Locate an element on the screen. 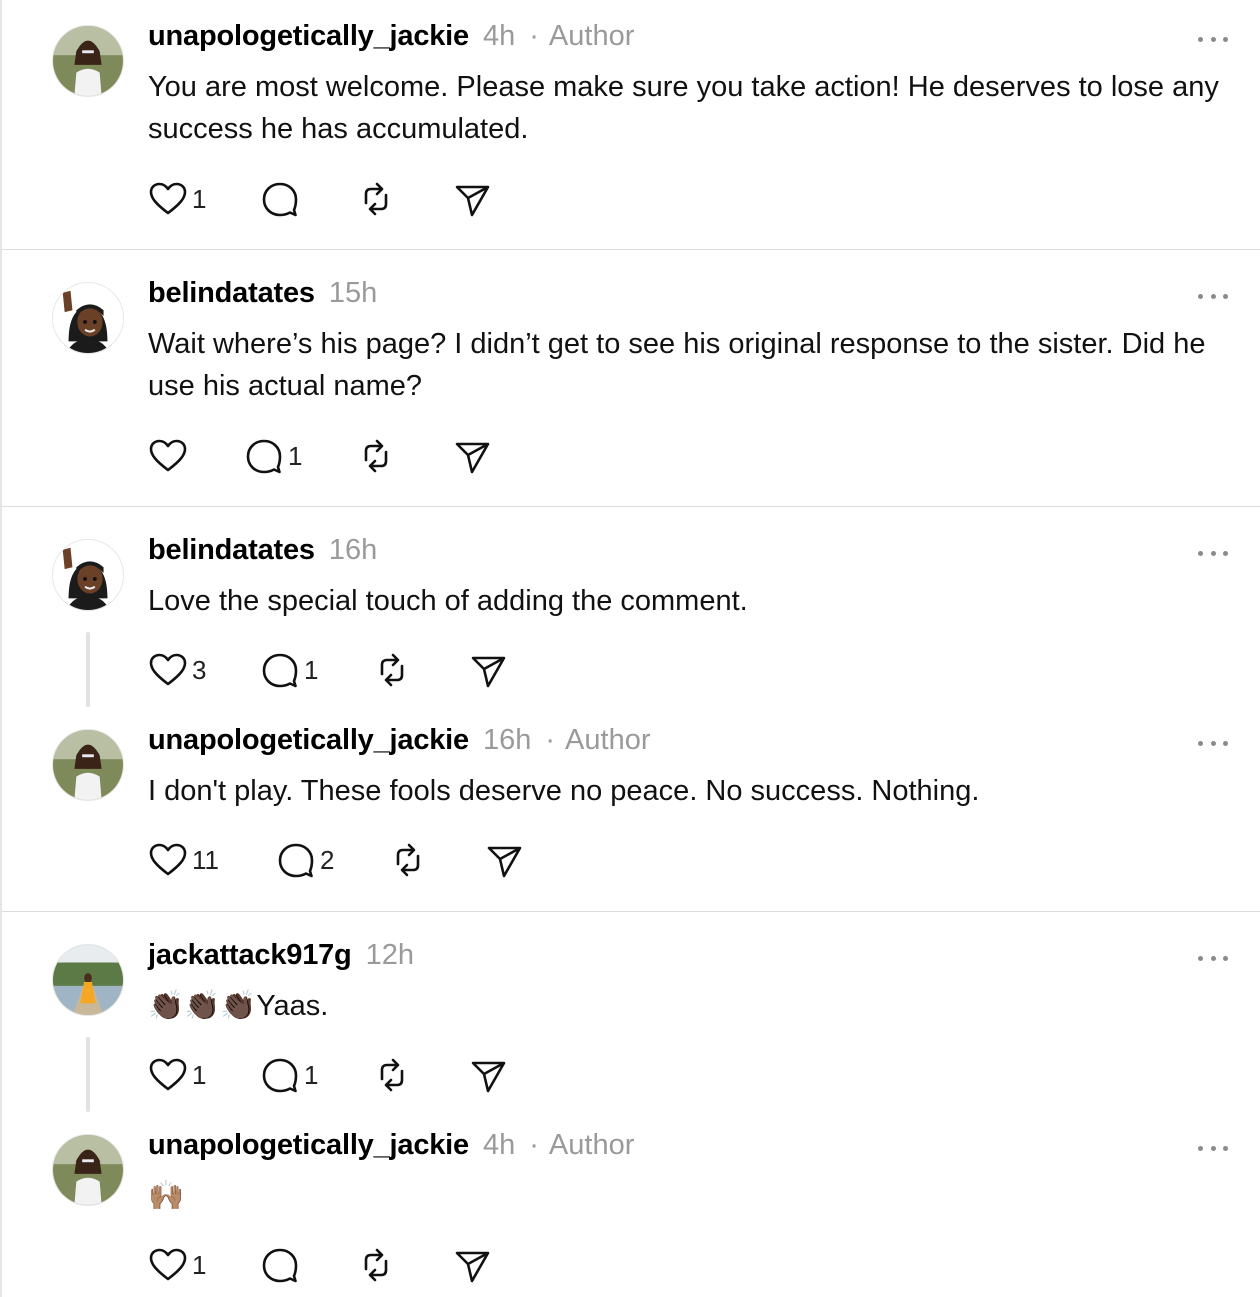  reply-button: 2 is located at coordinates (305, 860).